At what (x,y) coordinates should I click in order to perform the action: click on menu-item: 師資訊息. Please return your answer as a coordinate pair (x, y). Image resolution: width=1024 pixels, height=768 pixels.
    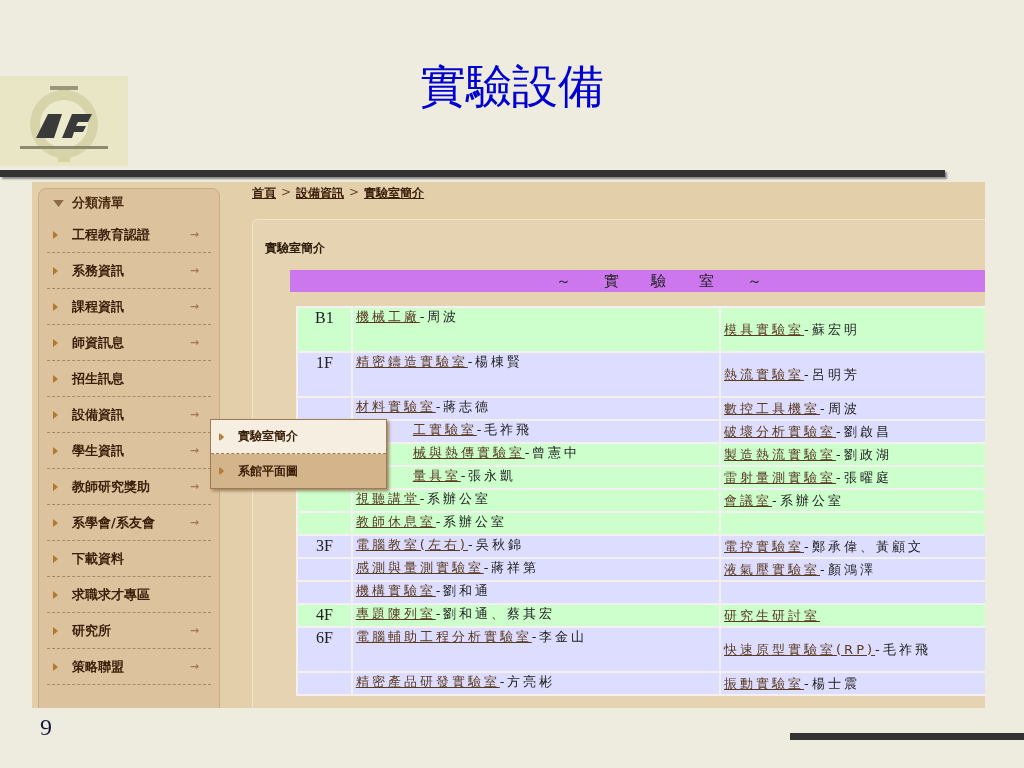
    Looking at the image, I should click on (131, 342).